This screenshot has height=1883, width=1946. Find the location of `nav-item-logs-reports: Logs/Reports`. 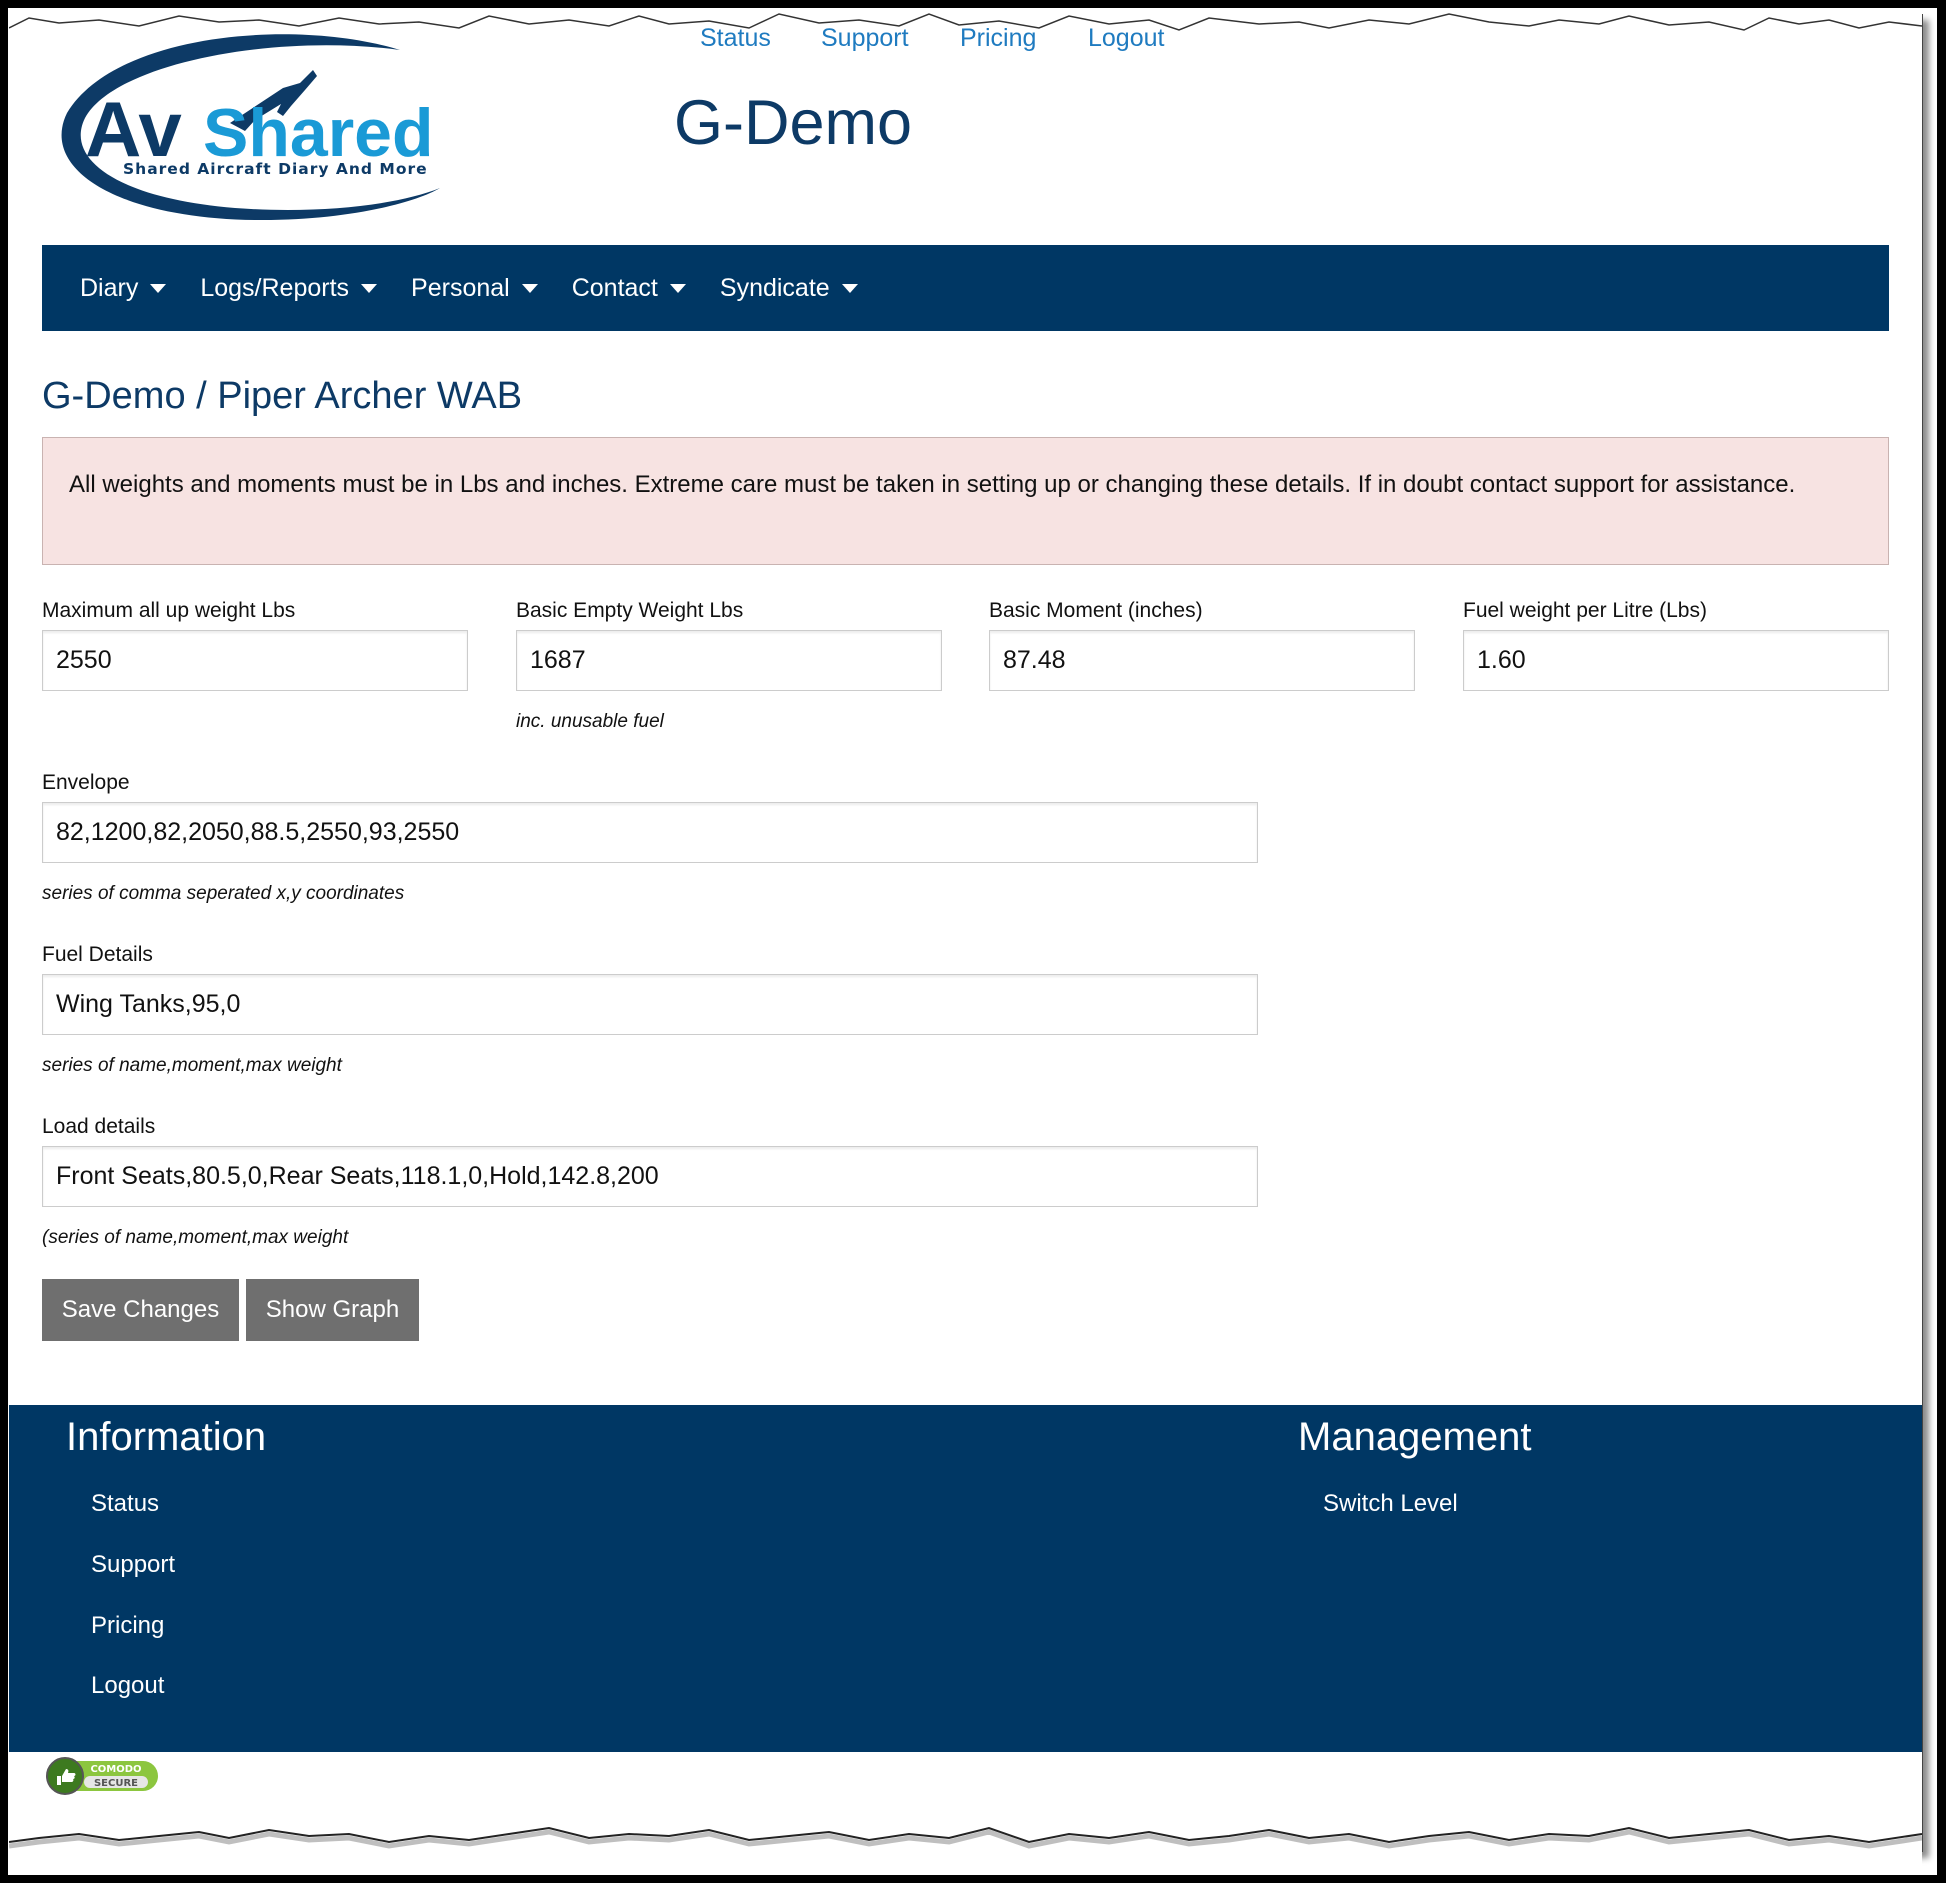

nav-item-logs-reports: Logs/Reports is located at coordinates (289, 288).